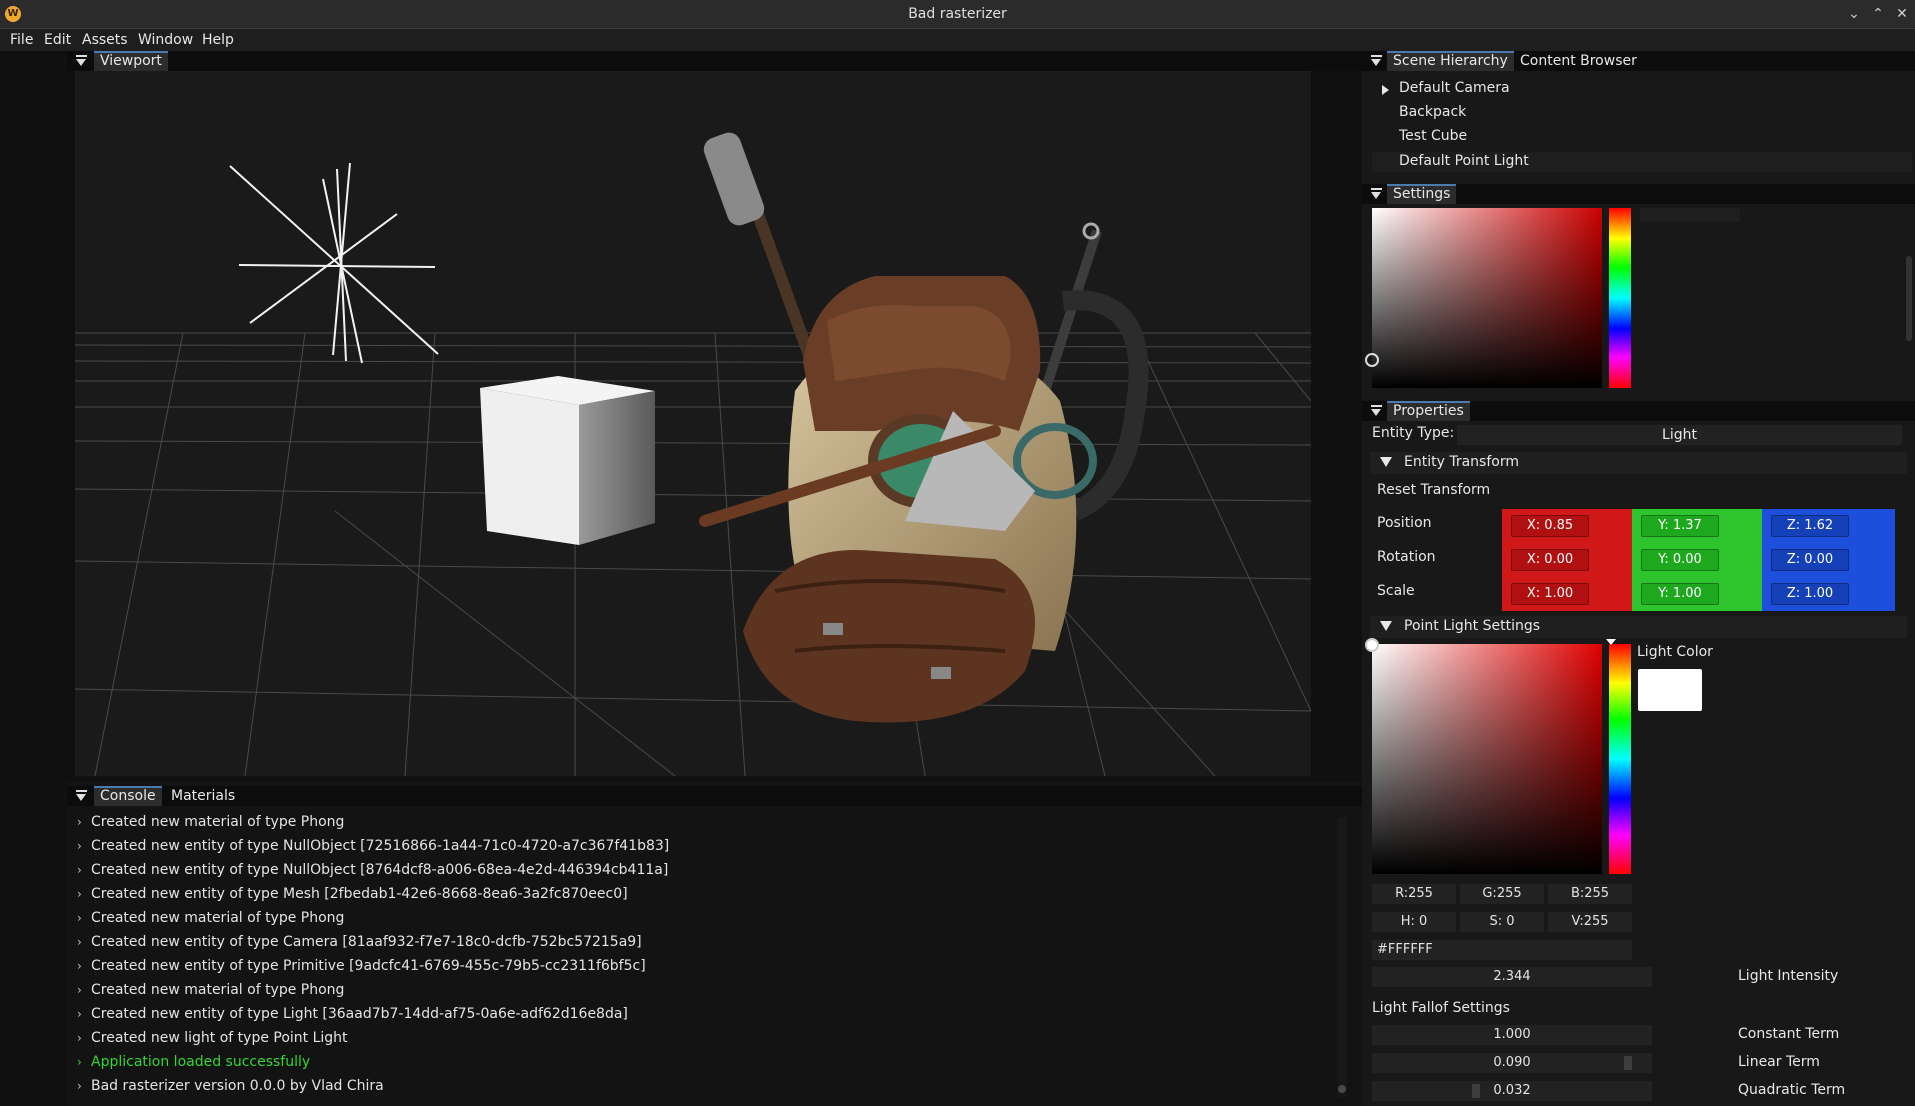 This screenshot has width=1915, height=1106. What do you see at coordinates (1476, 1091) in the screenshot?
I see `quadratic-term-grab` at bounding box center [1476, 1091].